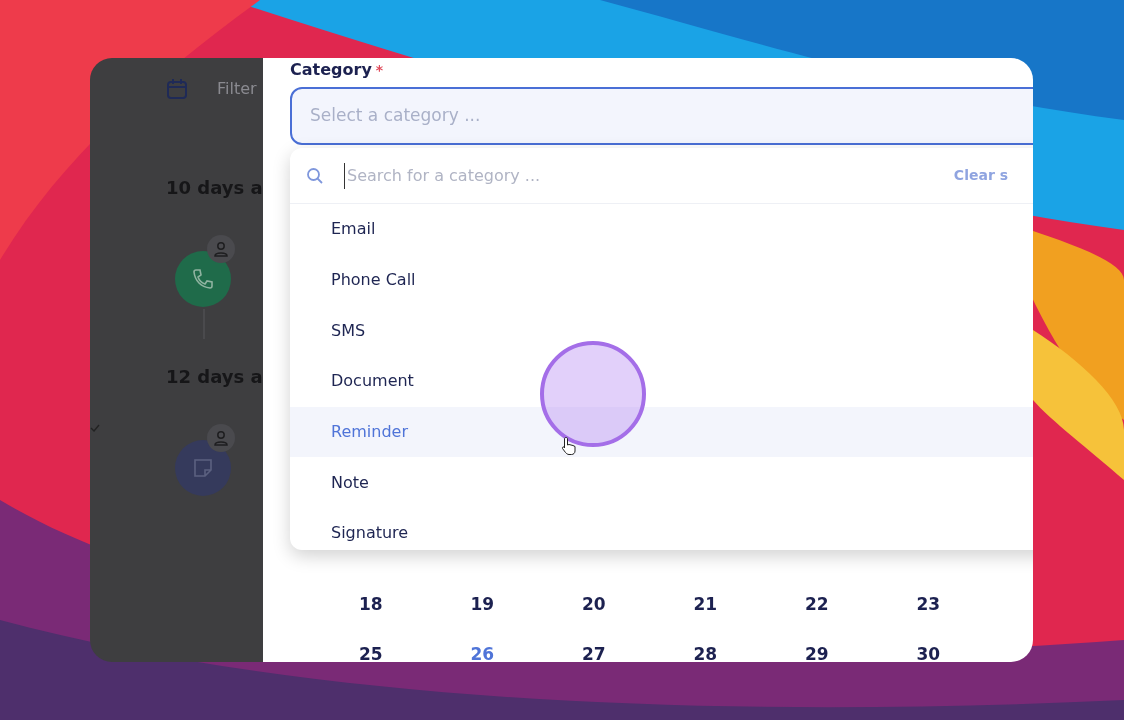 This screenshot has width=1124, height=720. Describe the element at coordinates (482, 652) in the screenshot. I see `calendar-day: 26` at that location.